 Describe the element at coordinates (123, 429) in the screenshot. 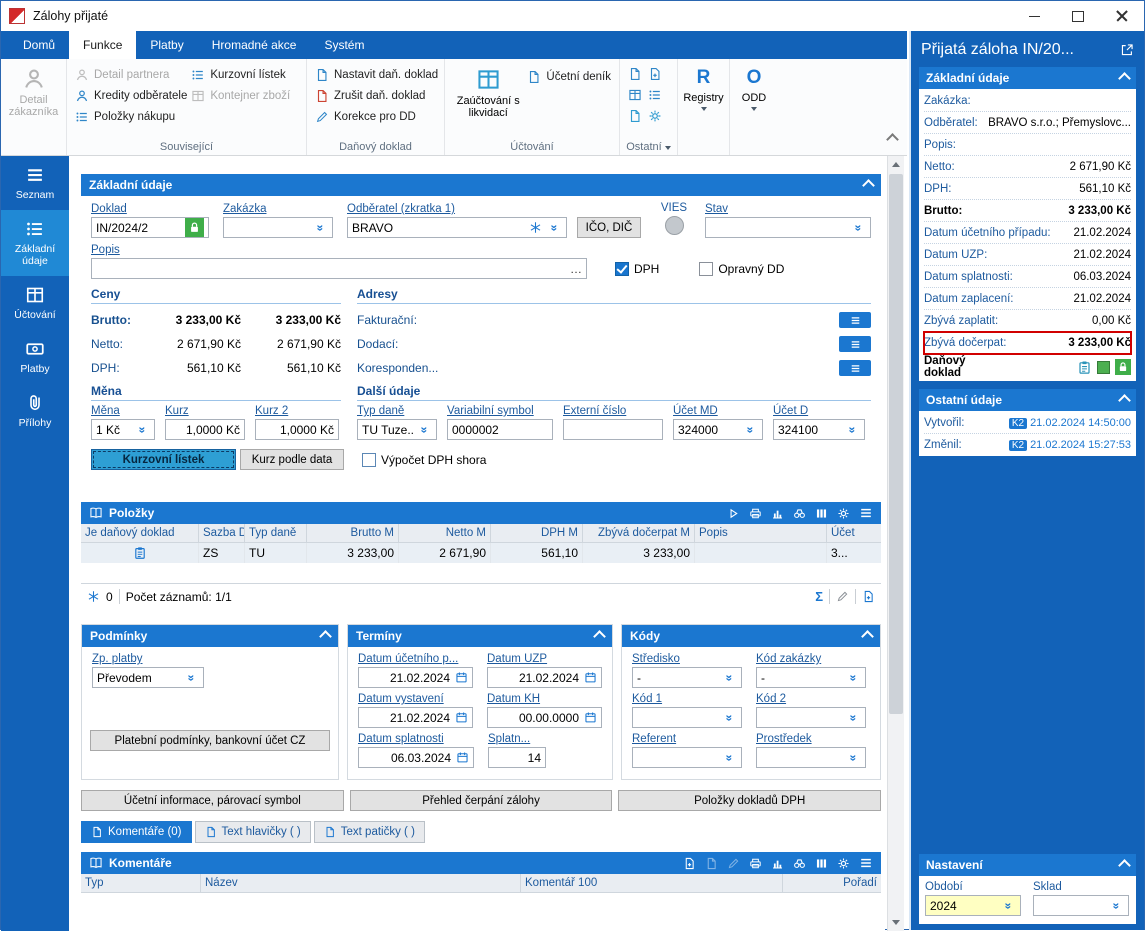

I see `mena-input: 1 Kč»` at that location.